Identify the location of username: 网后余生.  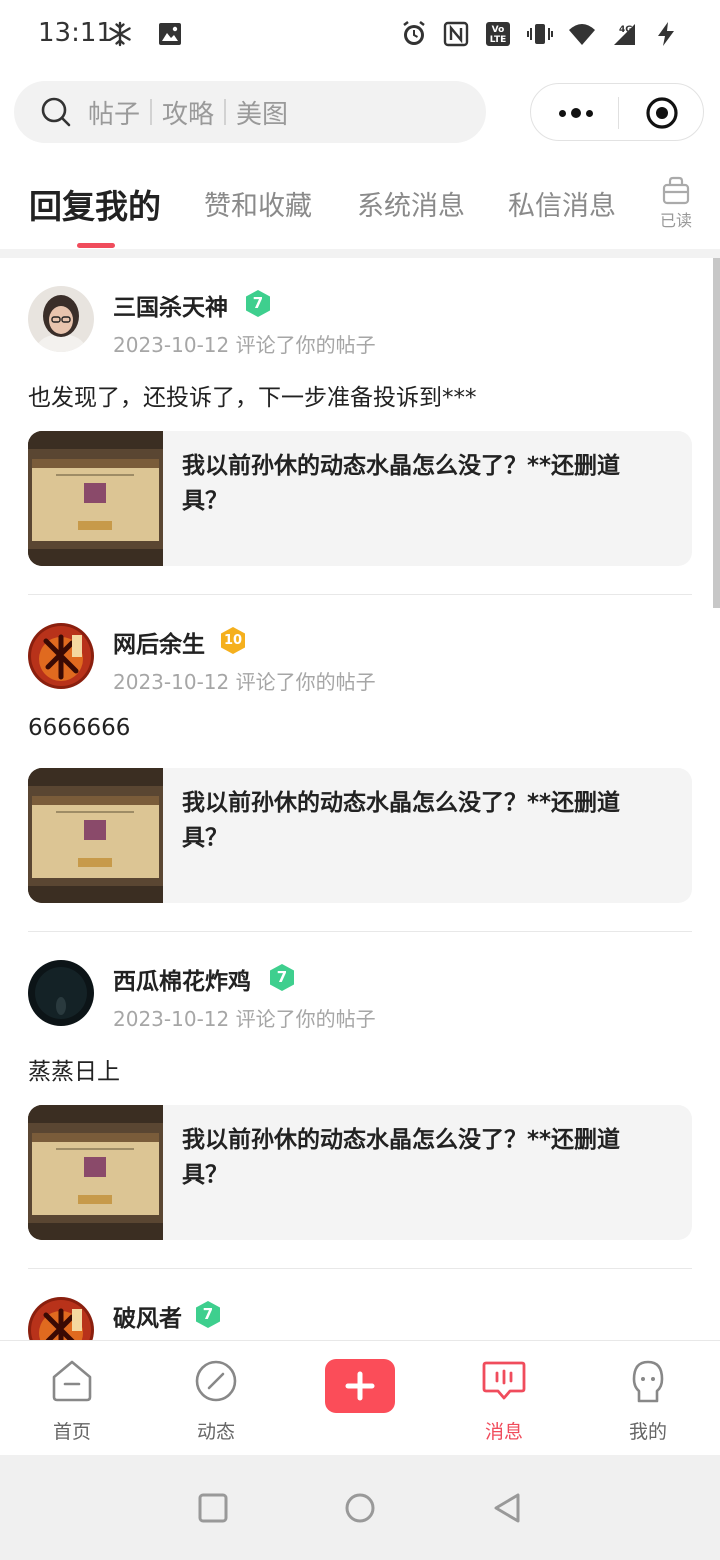
(159, 642).